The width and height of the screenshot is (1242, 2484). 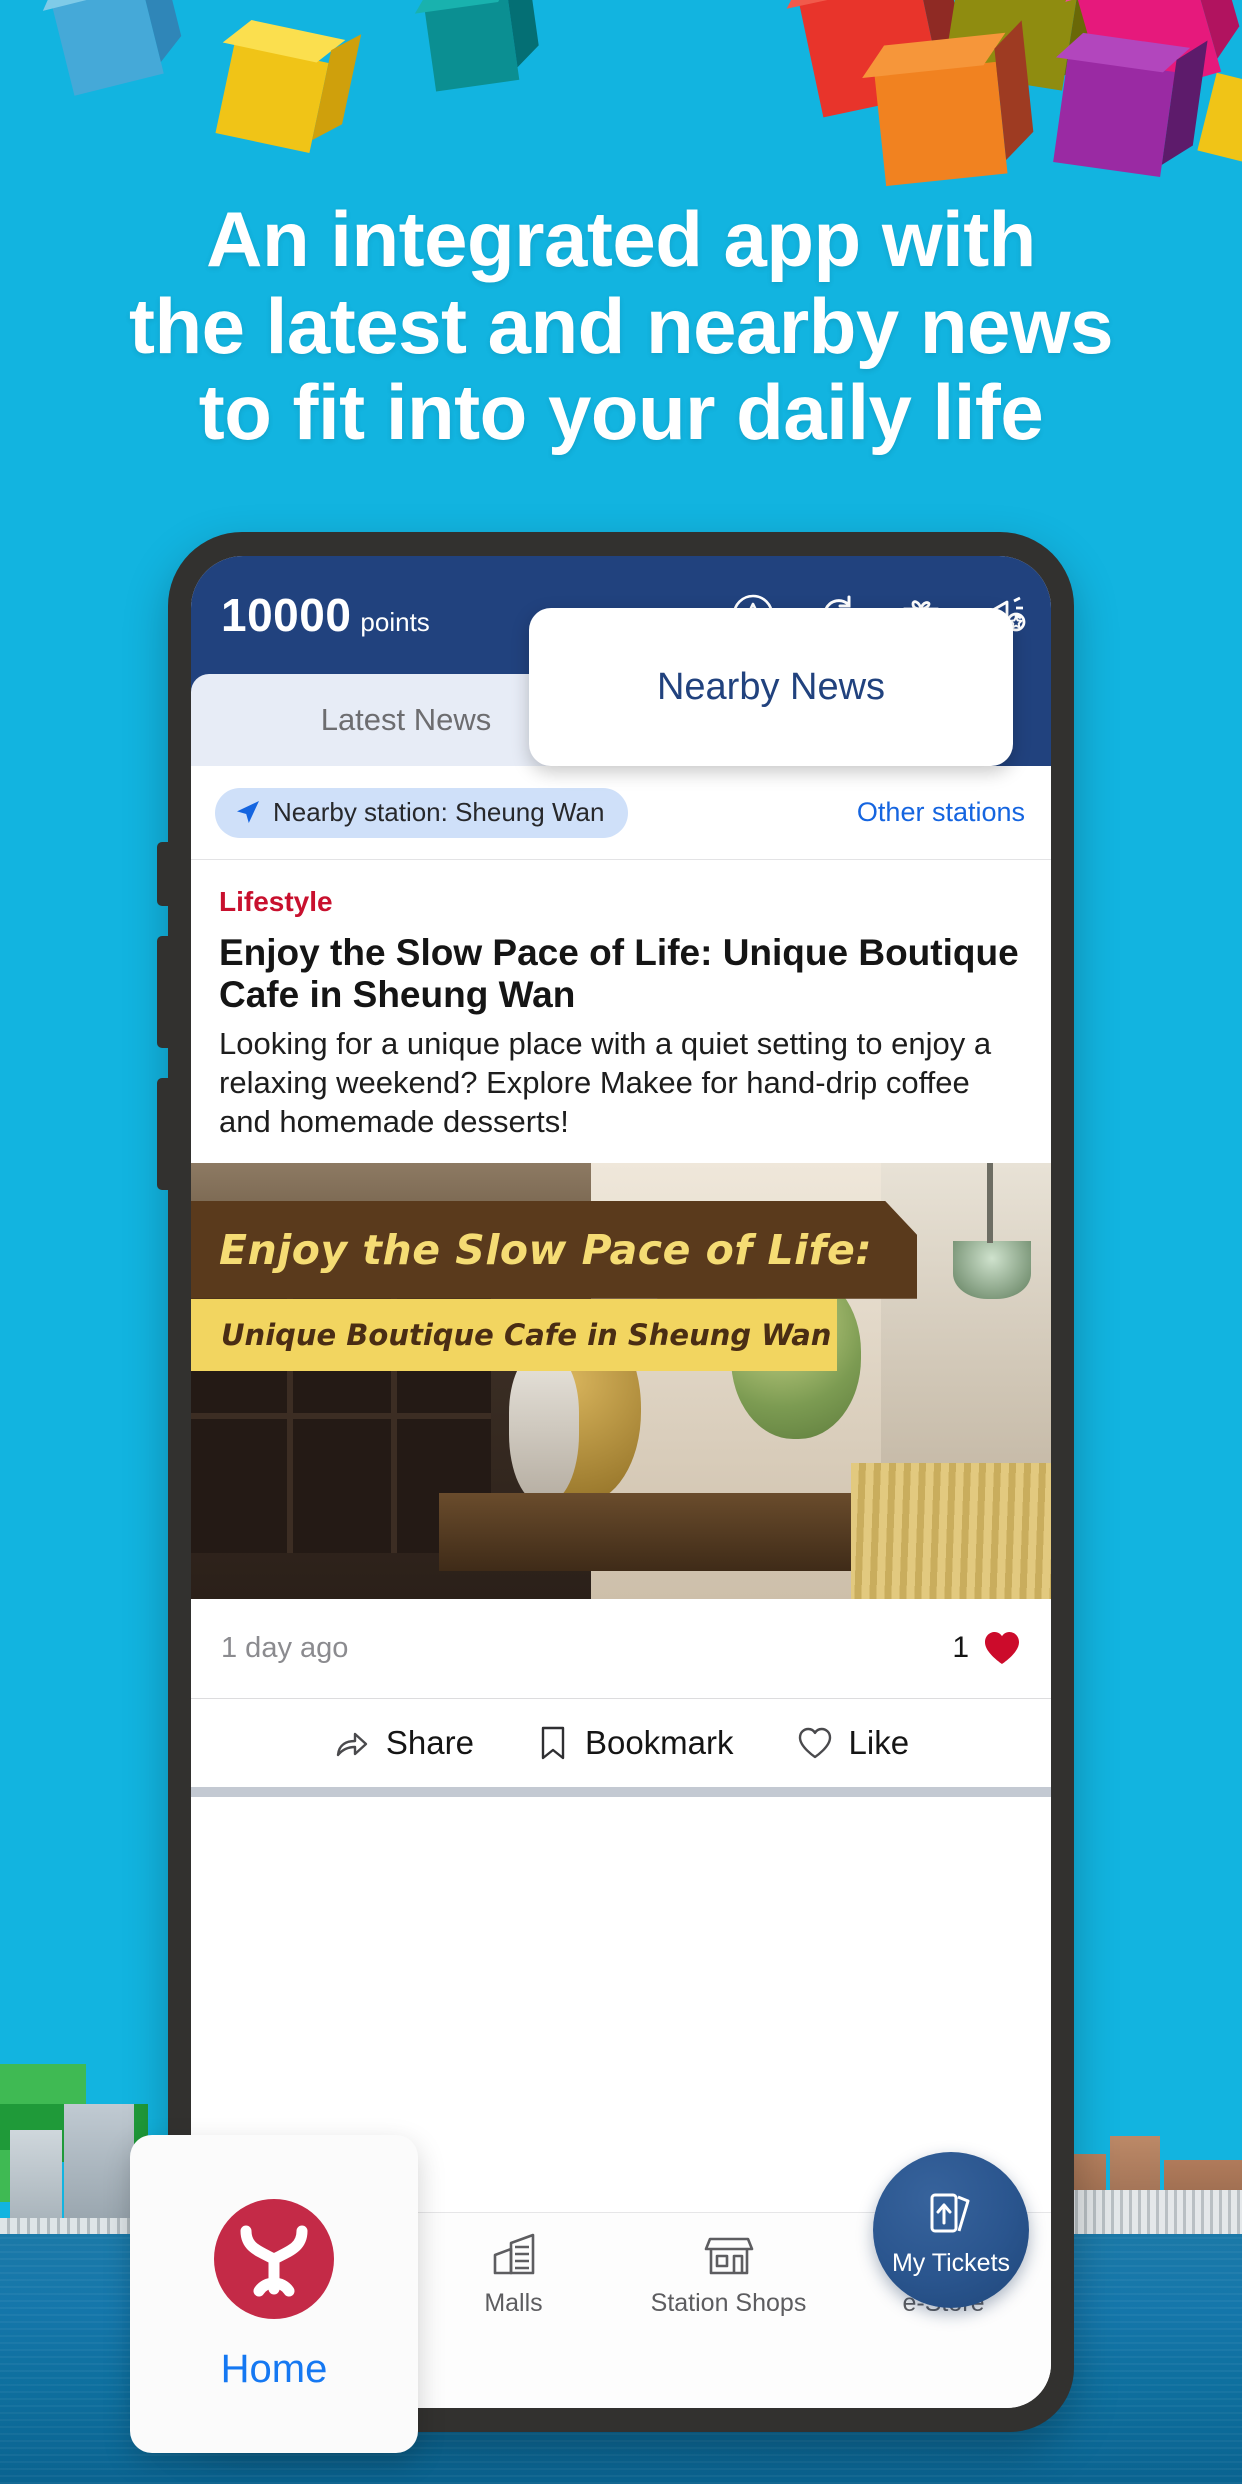 I want to click on bookmark-button: Bookmark, so click(x=635, y=1743).